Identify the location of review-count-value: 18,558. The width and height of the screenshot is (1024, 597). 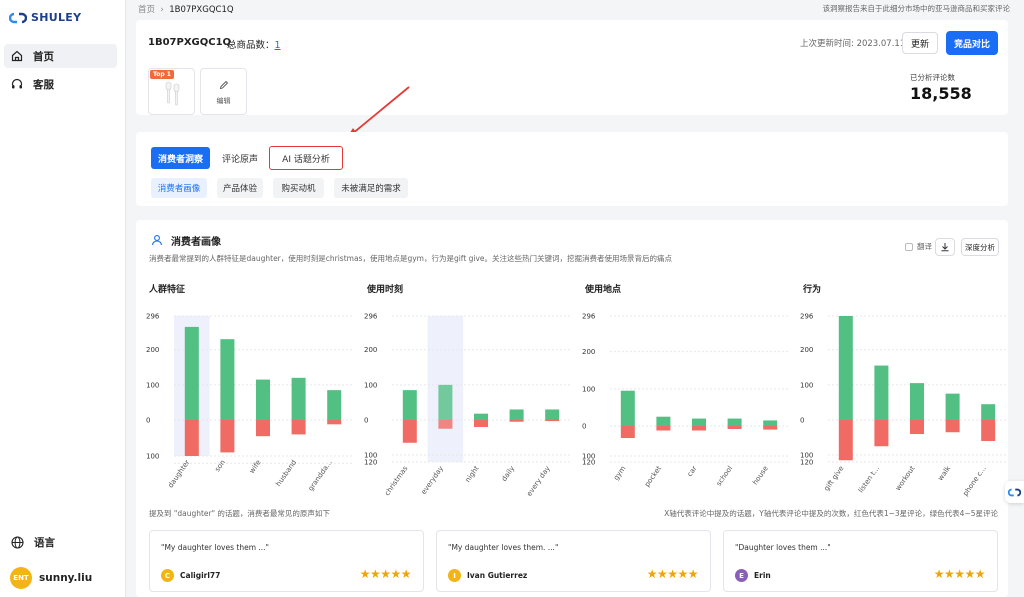
(941, 93).